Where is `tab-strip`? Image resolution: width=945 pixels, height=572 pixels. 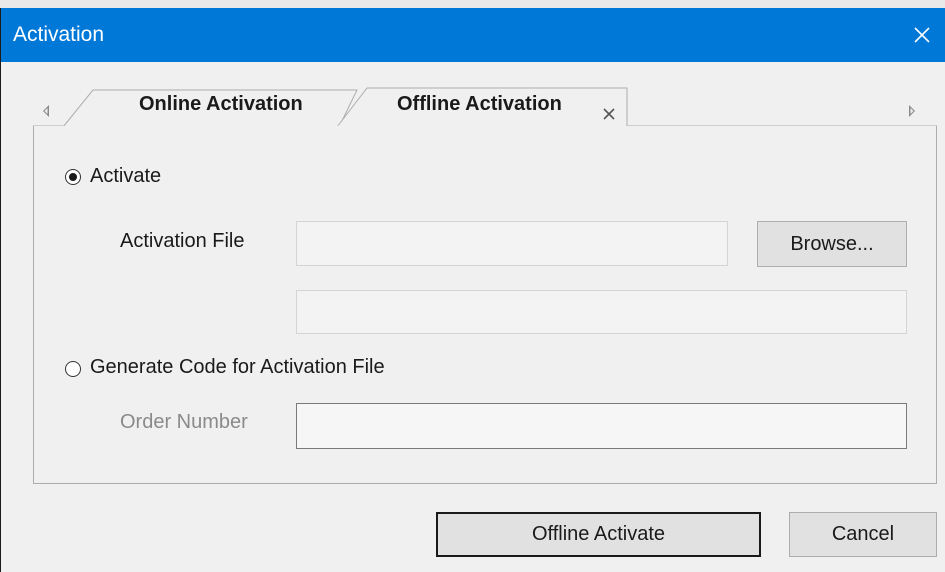
tab-strip is located at coordinates (485, 107).